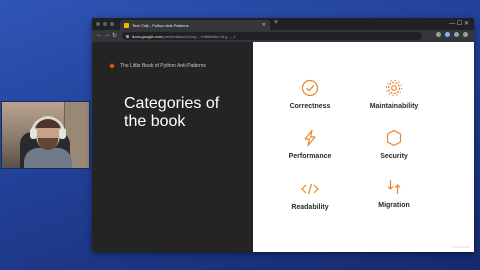 Image resolution: width=480 pixels, height=270 pixels. I want to click on category-label: Migration, so click(394, 205).